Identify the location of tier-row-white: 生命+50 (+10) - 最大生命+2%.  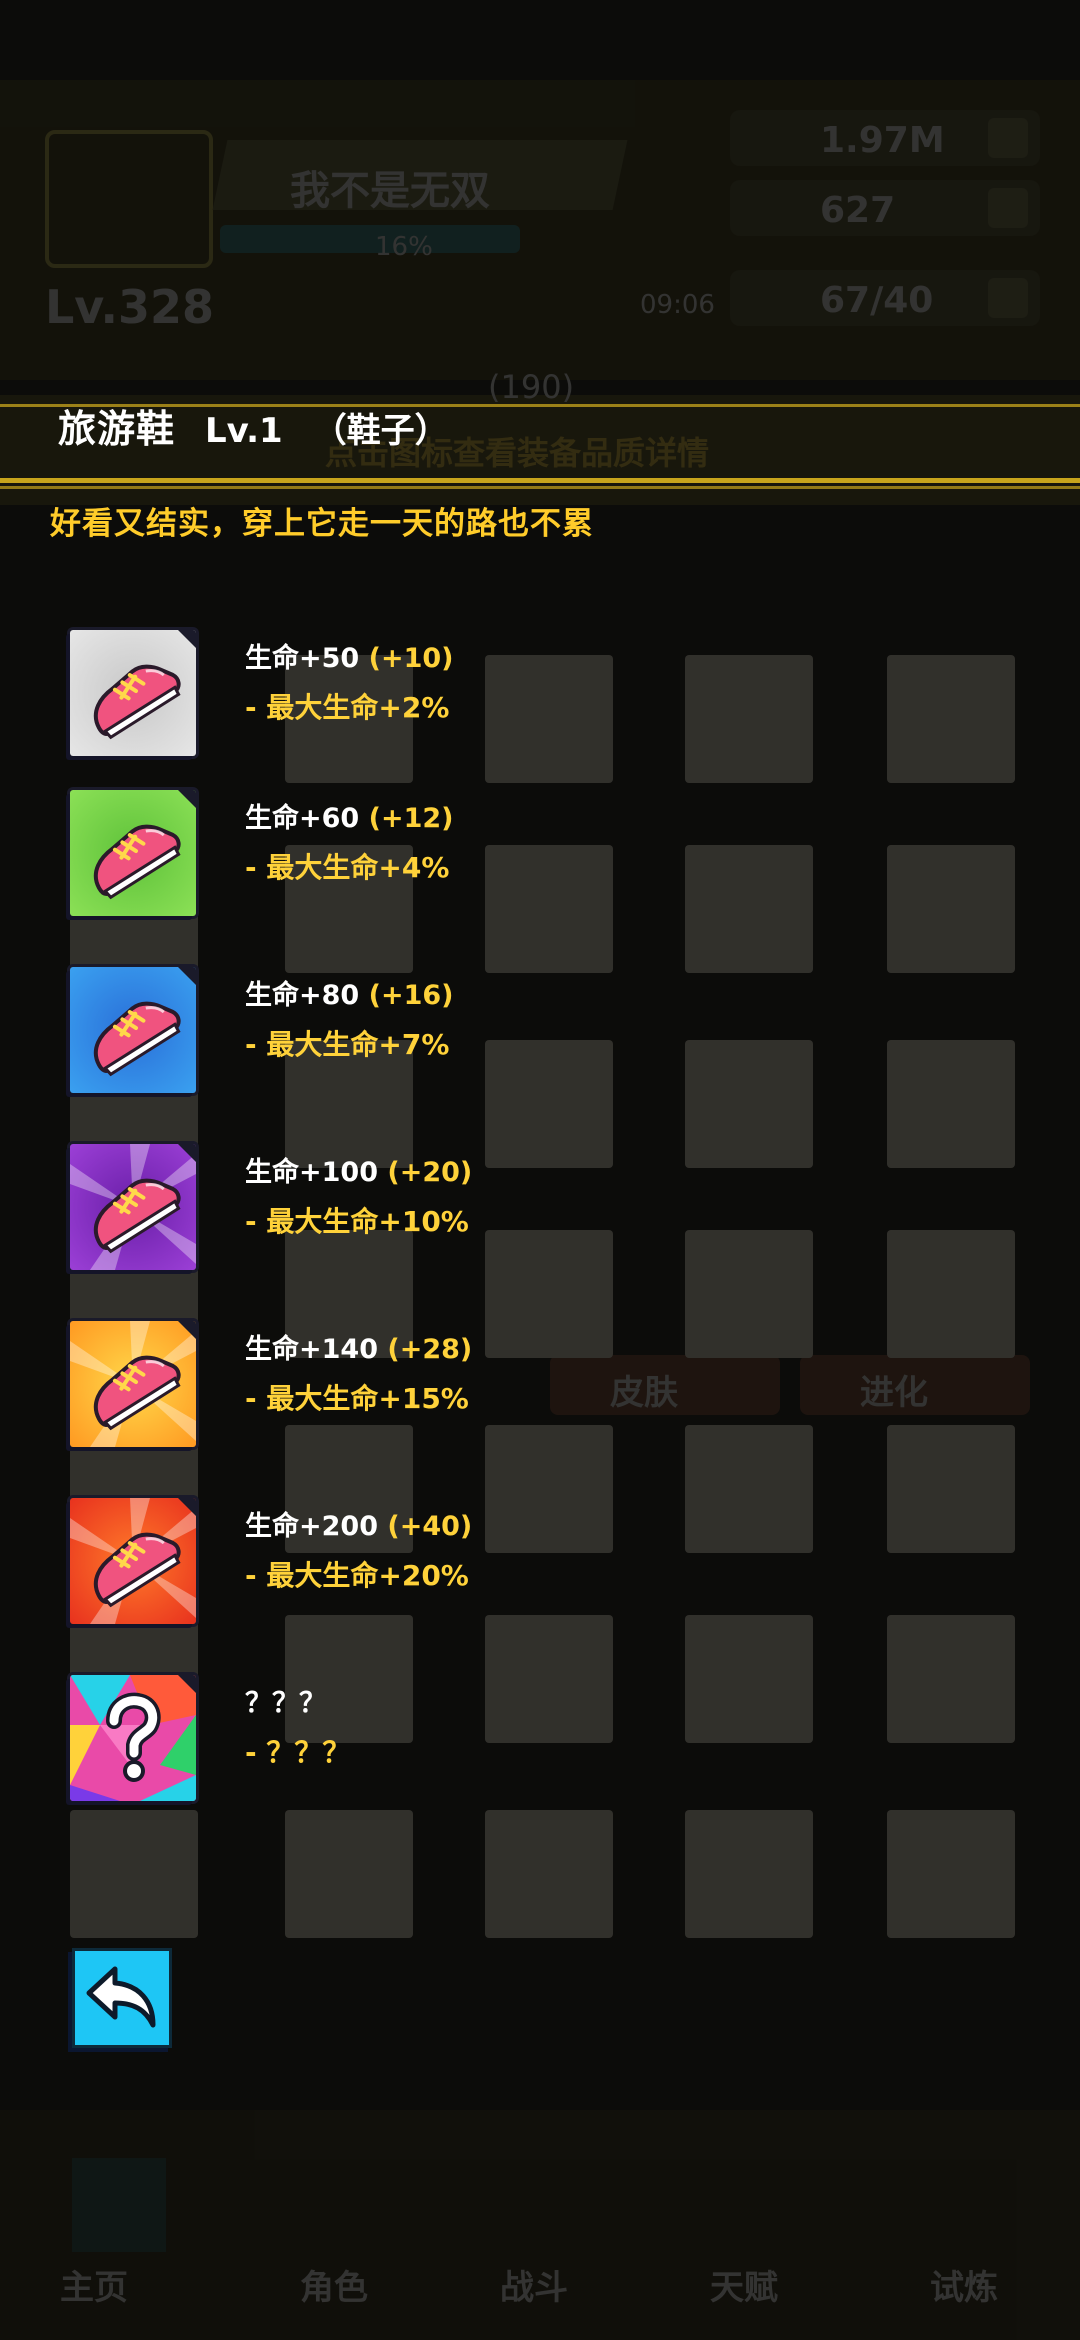
(520, 695).